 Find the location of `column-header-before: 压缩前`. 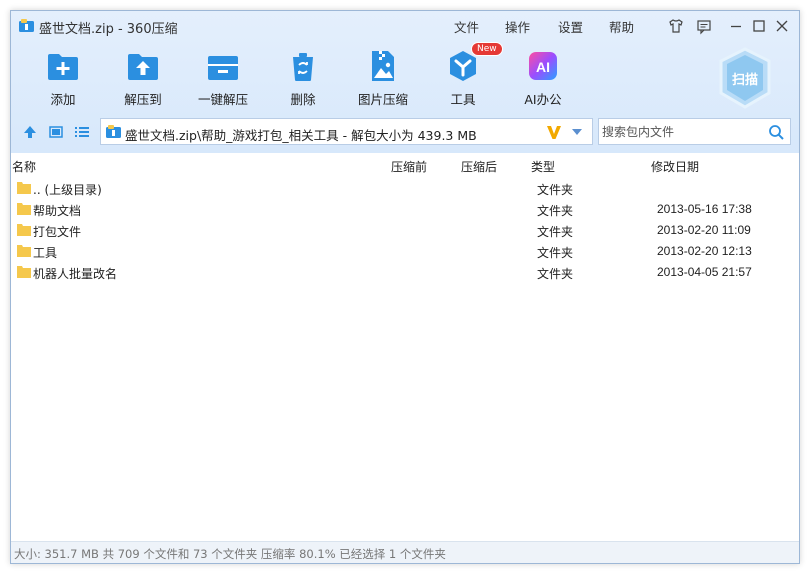

column-header-before: 压缩前 is located at coordinates (409, 166).